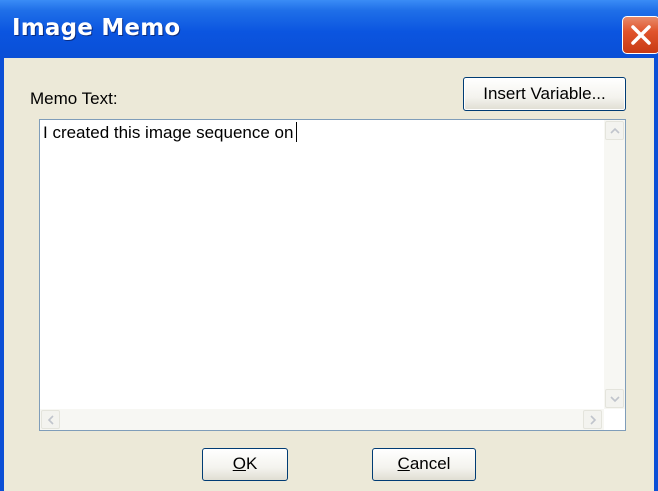 Image resolution: width=658 pixels, height=491 pixels. Describe the element at coordinates (251, 463) in the screenshot. I see `ok-label-rest: K` at that location.